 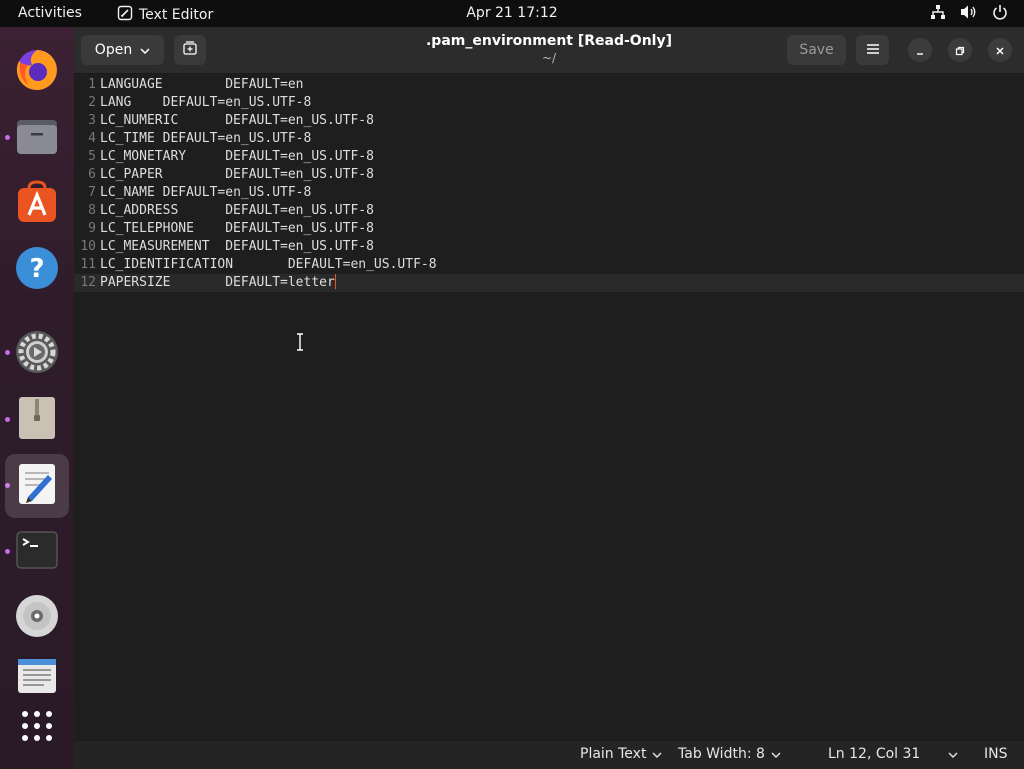 I want to click on line-number: 10, so click(x=88, y=246).